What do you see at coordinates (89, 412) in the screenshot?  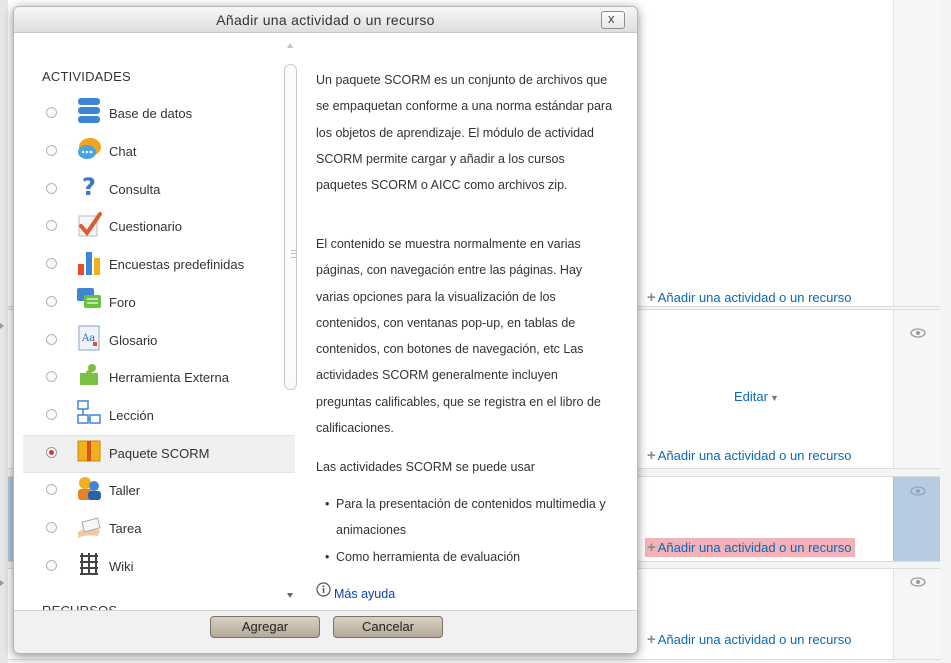 I see `lesson-icon` at bounding box center [89, 412].